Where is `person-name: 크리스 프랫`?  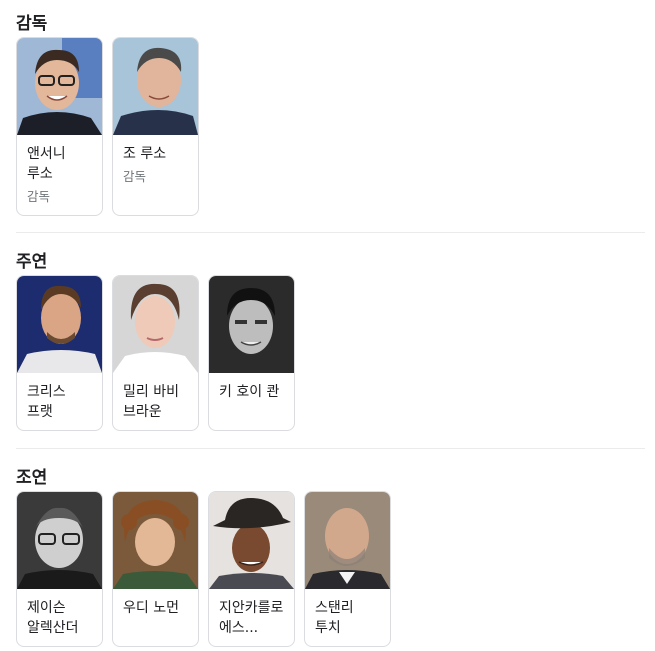 person-name: 크리스 프랫 is located at coordinates (46, 402).